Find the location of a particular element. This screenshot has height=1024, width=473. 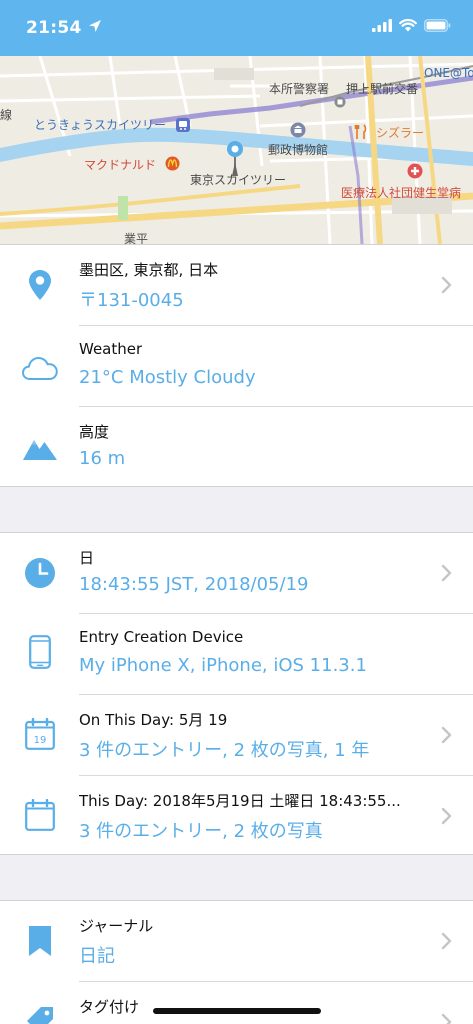

map-label-mcdonalds: マクドナルド is located at coordinates (120, 165).